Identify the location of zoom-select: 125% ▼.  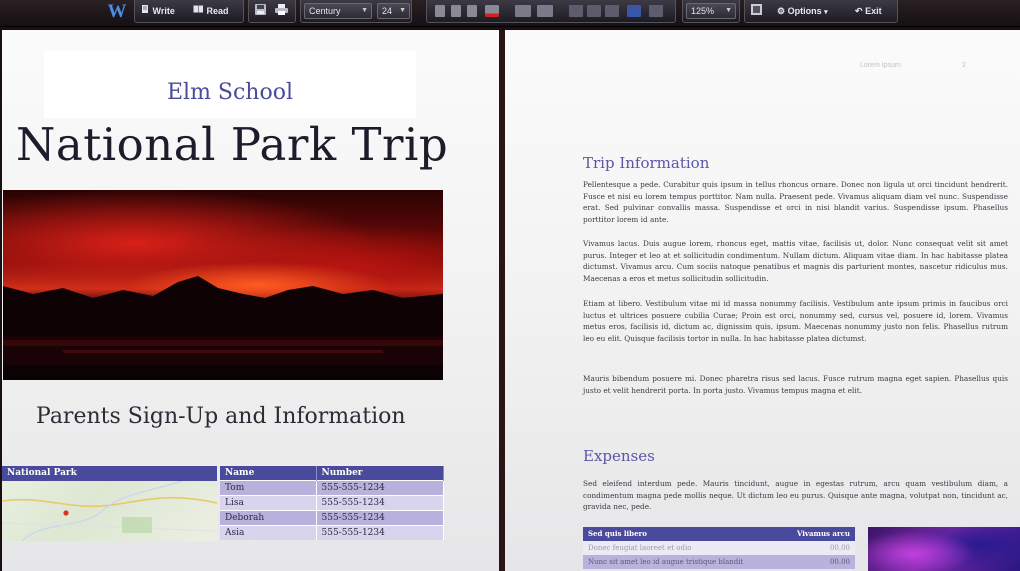
(711, 11).